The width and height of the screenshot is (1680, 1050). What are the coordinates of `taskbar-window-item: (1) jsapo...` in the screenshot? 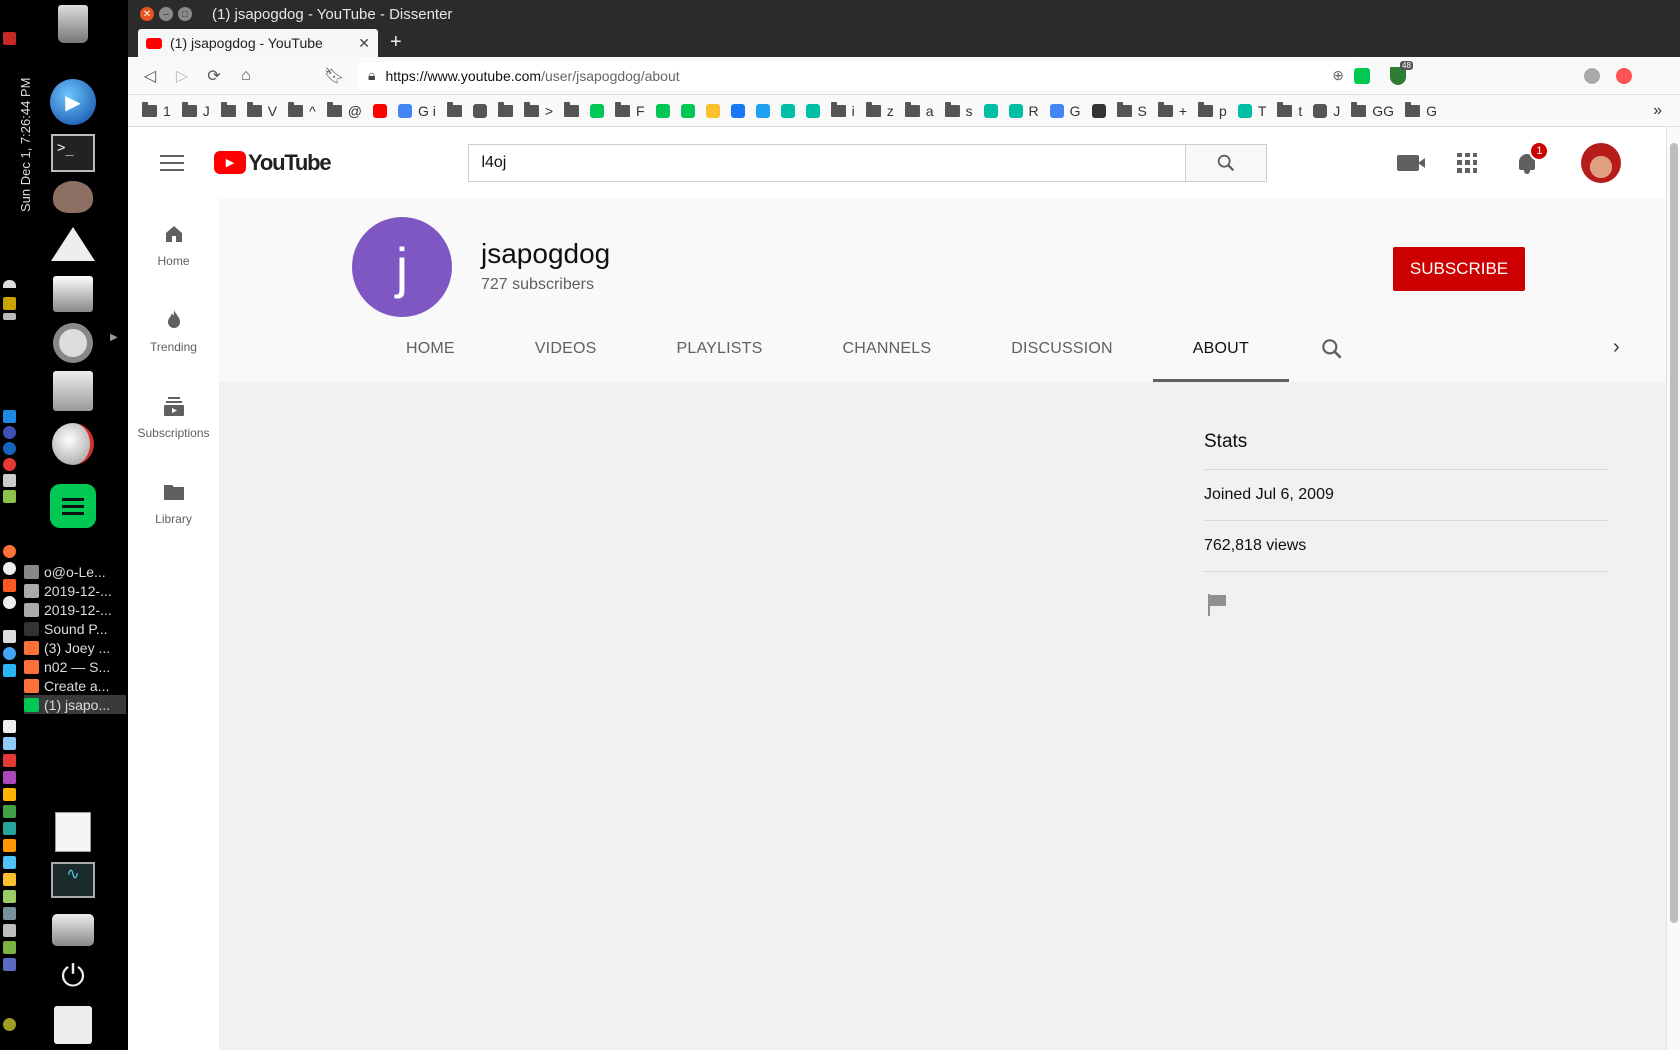 It's located at (75, 704).